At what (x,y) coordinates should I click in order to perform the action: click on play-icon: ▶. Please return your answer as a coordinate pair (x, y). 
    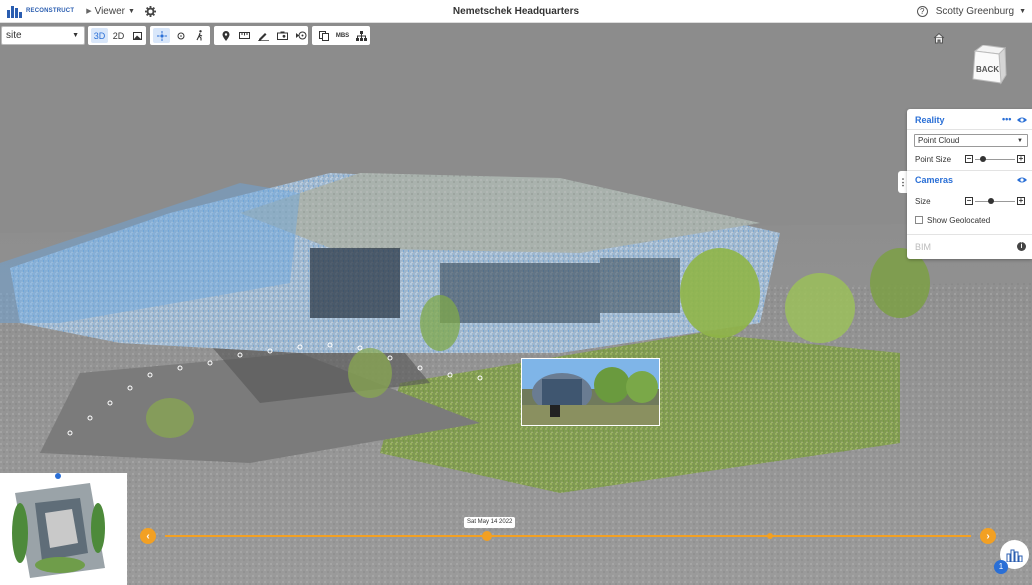
    Looking at the image, I should click on (89, 11).